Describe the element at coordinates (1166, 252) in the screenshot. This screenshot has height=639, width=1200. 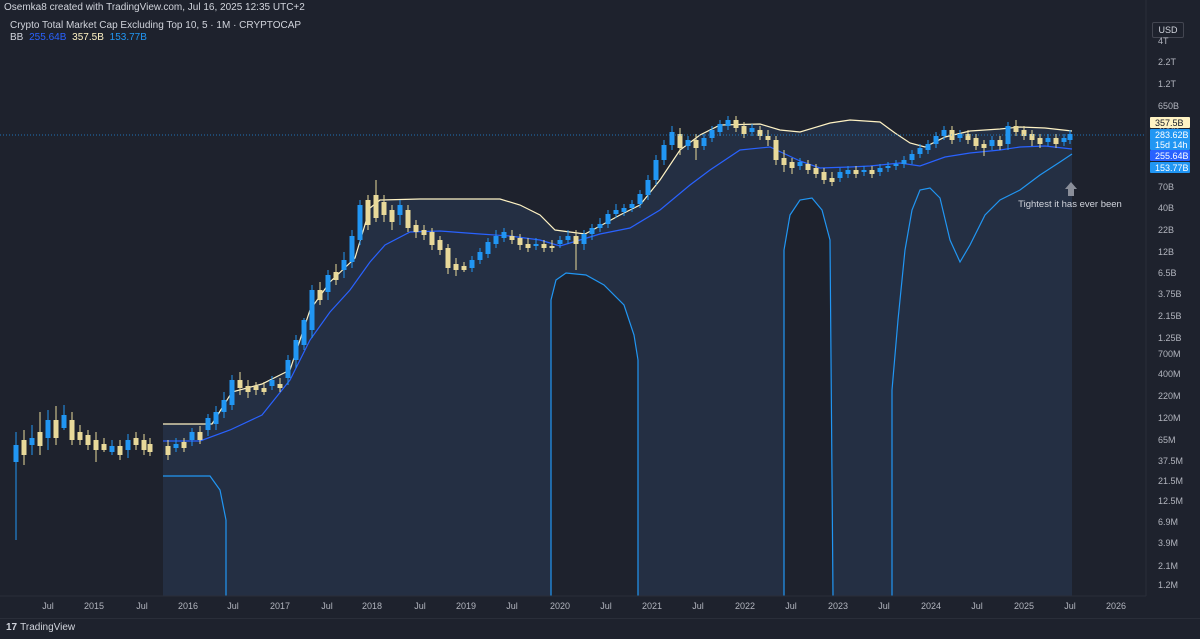
I see `y-tick-label: 12B` at that location.